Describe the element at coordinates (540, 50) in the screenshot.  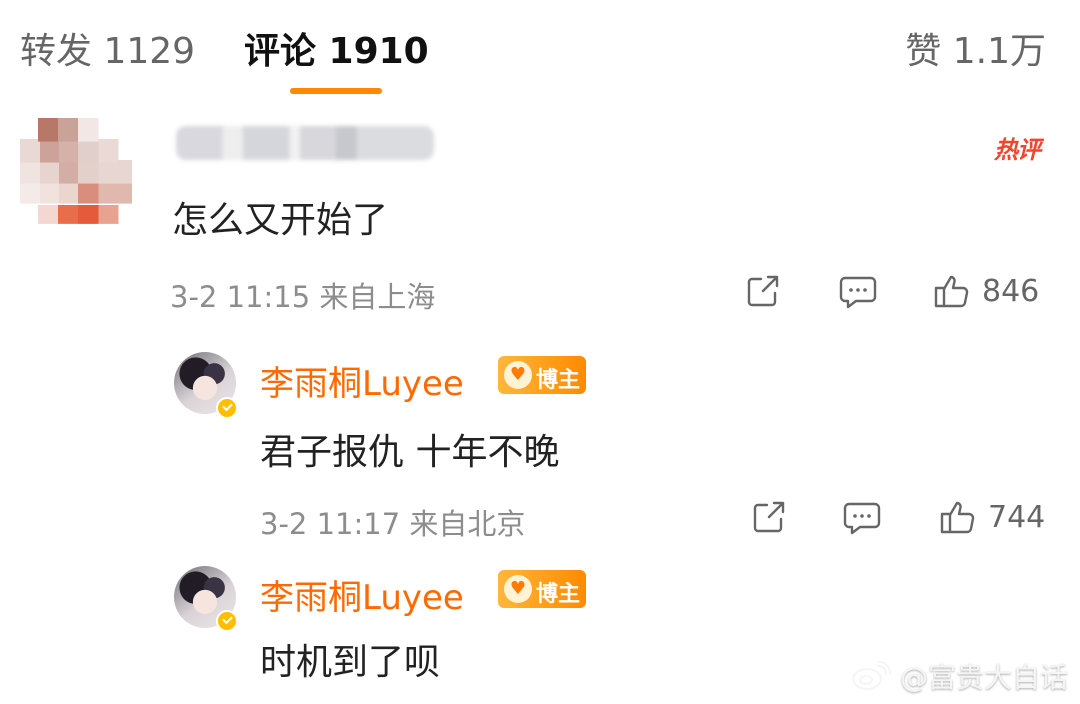
I see `comment-tabs: 转发 1129 评论 1910 赞 1.1万` at that location.